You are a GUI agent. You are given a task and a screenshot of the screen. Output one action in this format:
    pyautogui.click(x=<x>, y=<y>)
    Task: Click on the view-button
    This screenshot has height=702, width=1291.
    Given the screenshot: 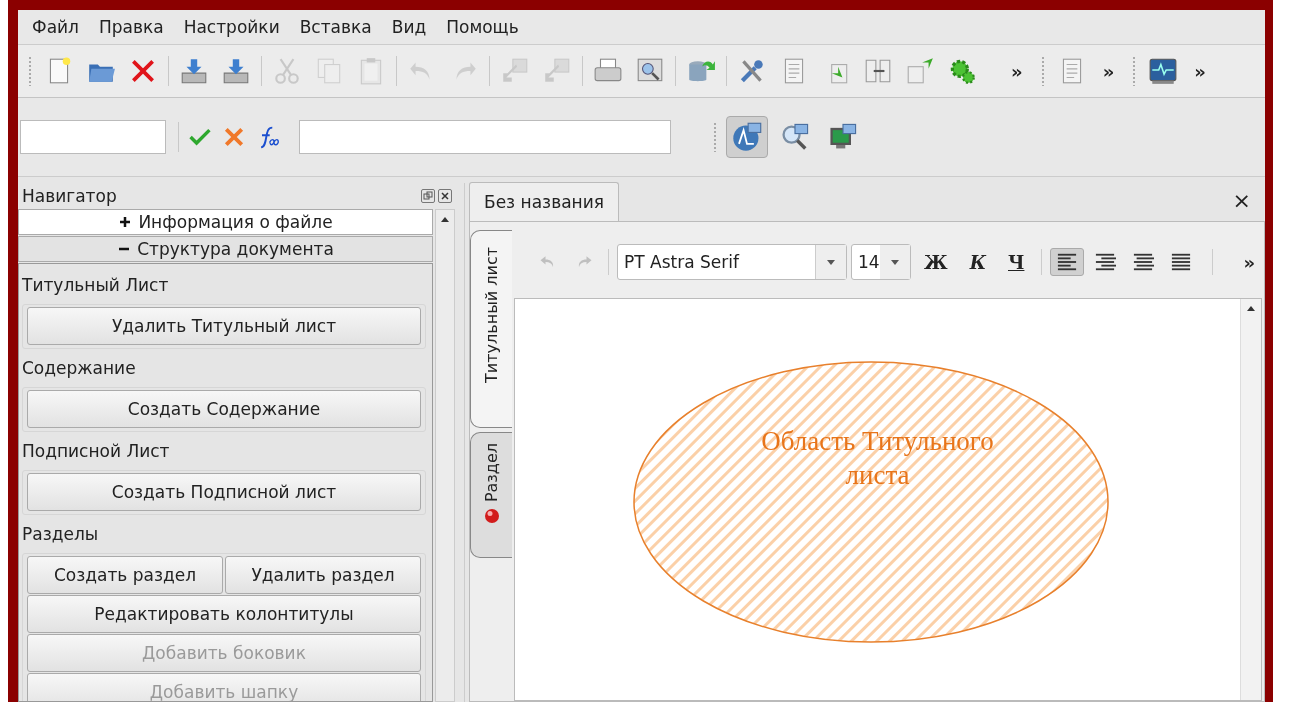 What is the action you would take?
    pyautogui.click(x=747, y=137)
    